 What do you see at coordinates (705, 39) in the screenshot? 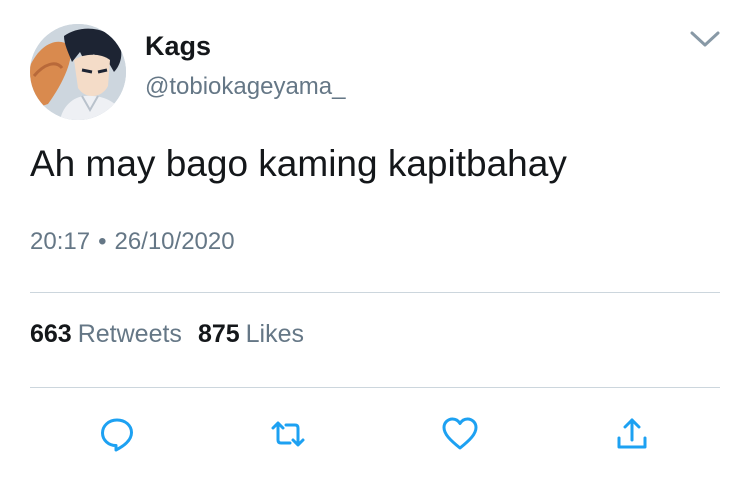
I see `chevron-down-icon` at bounding box center [705, 39].